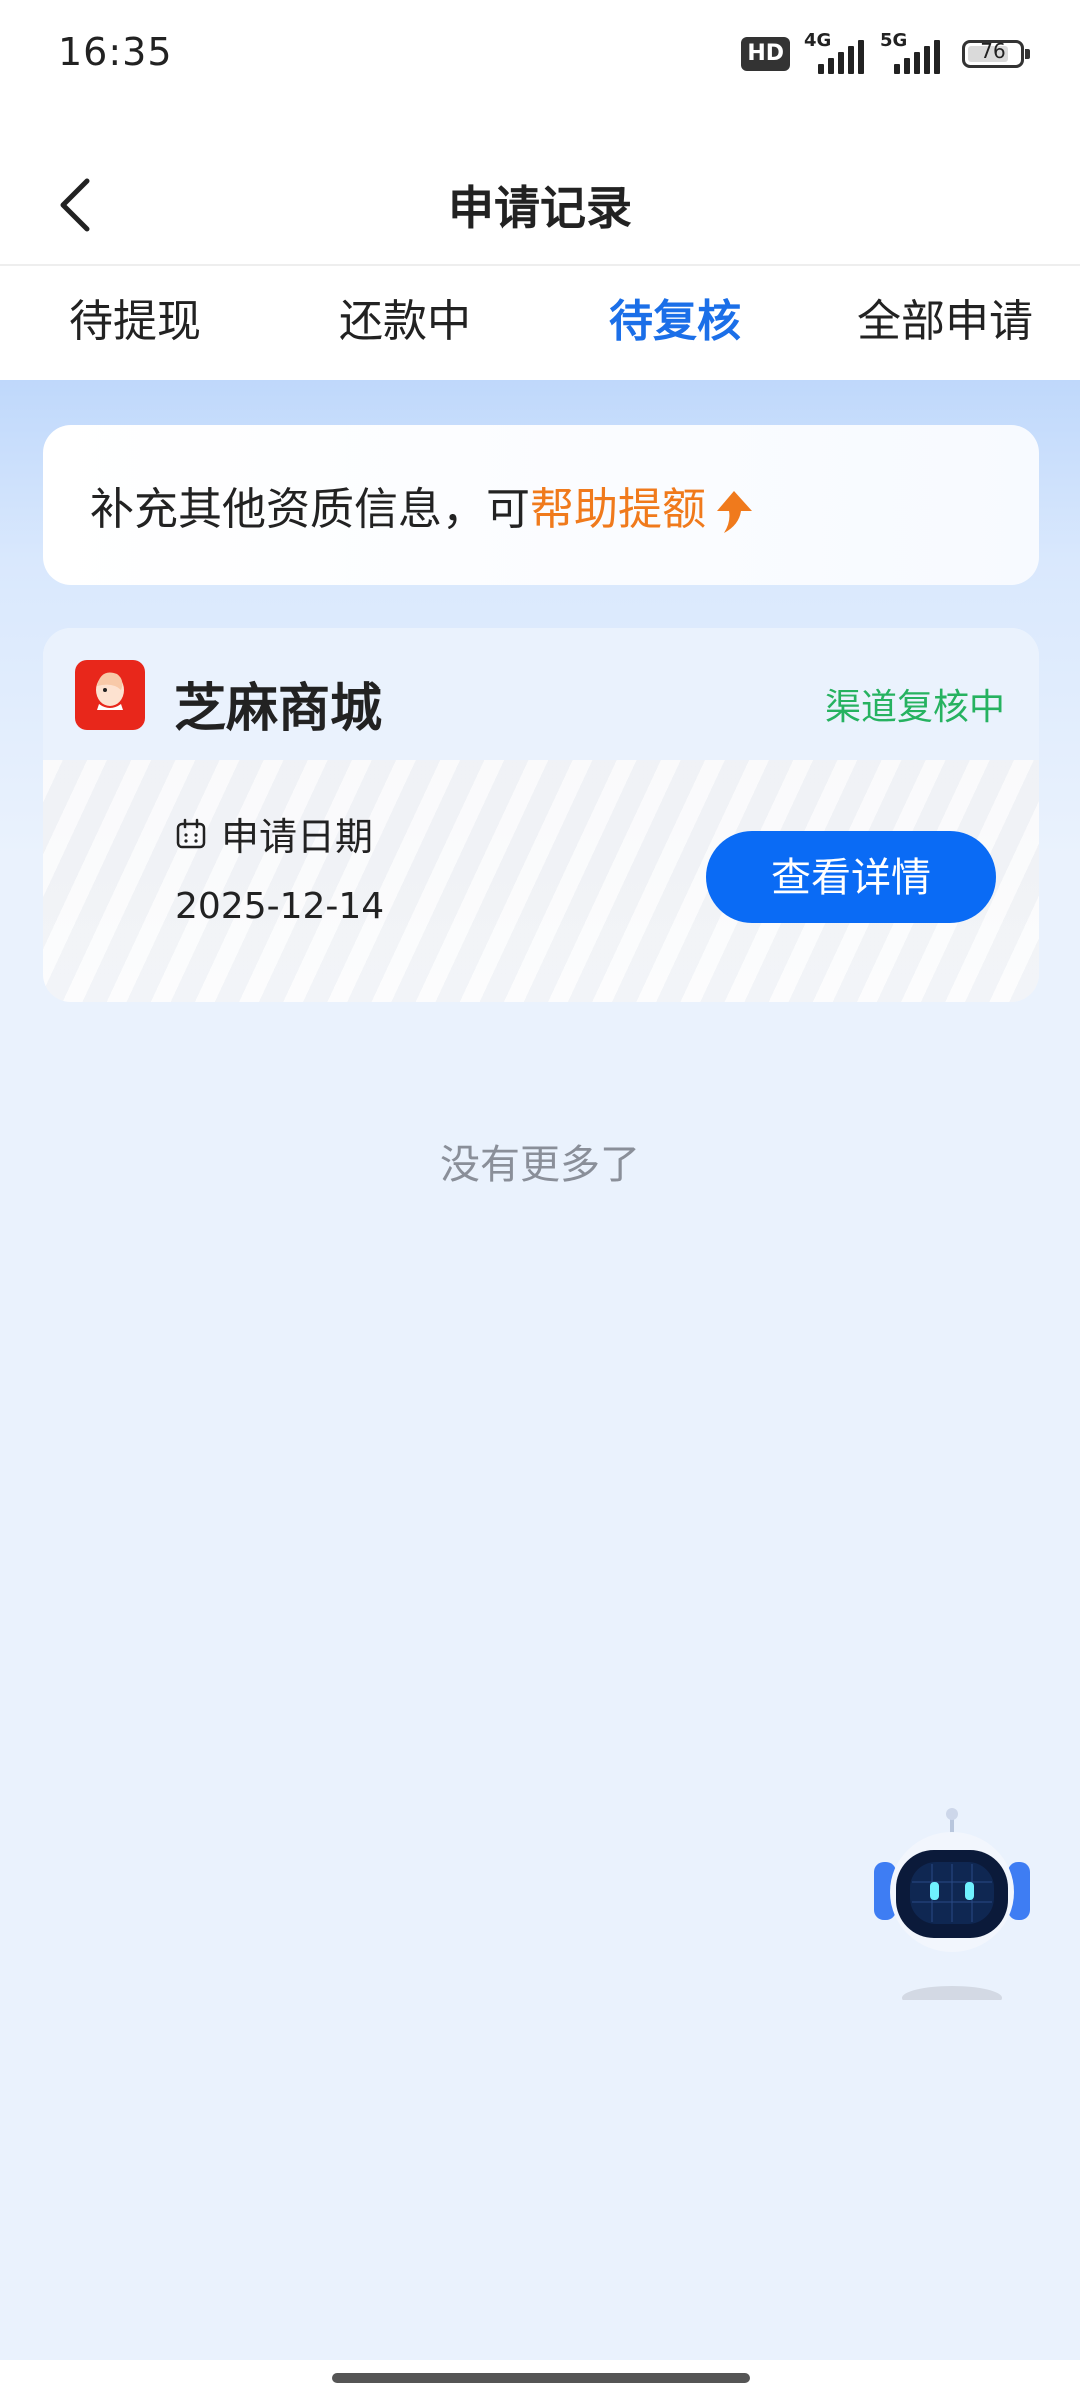 The width and height of the screenshot is (1080, 2400). I want to click on status-badge: 渠道复核中, so click(914, 707).